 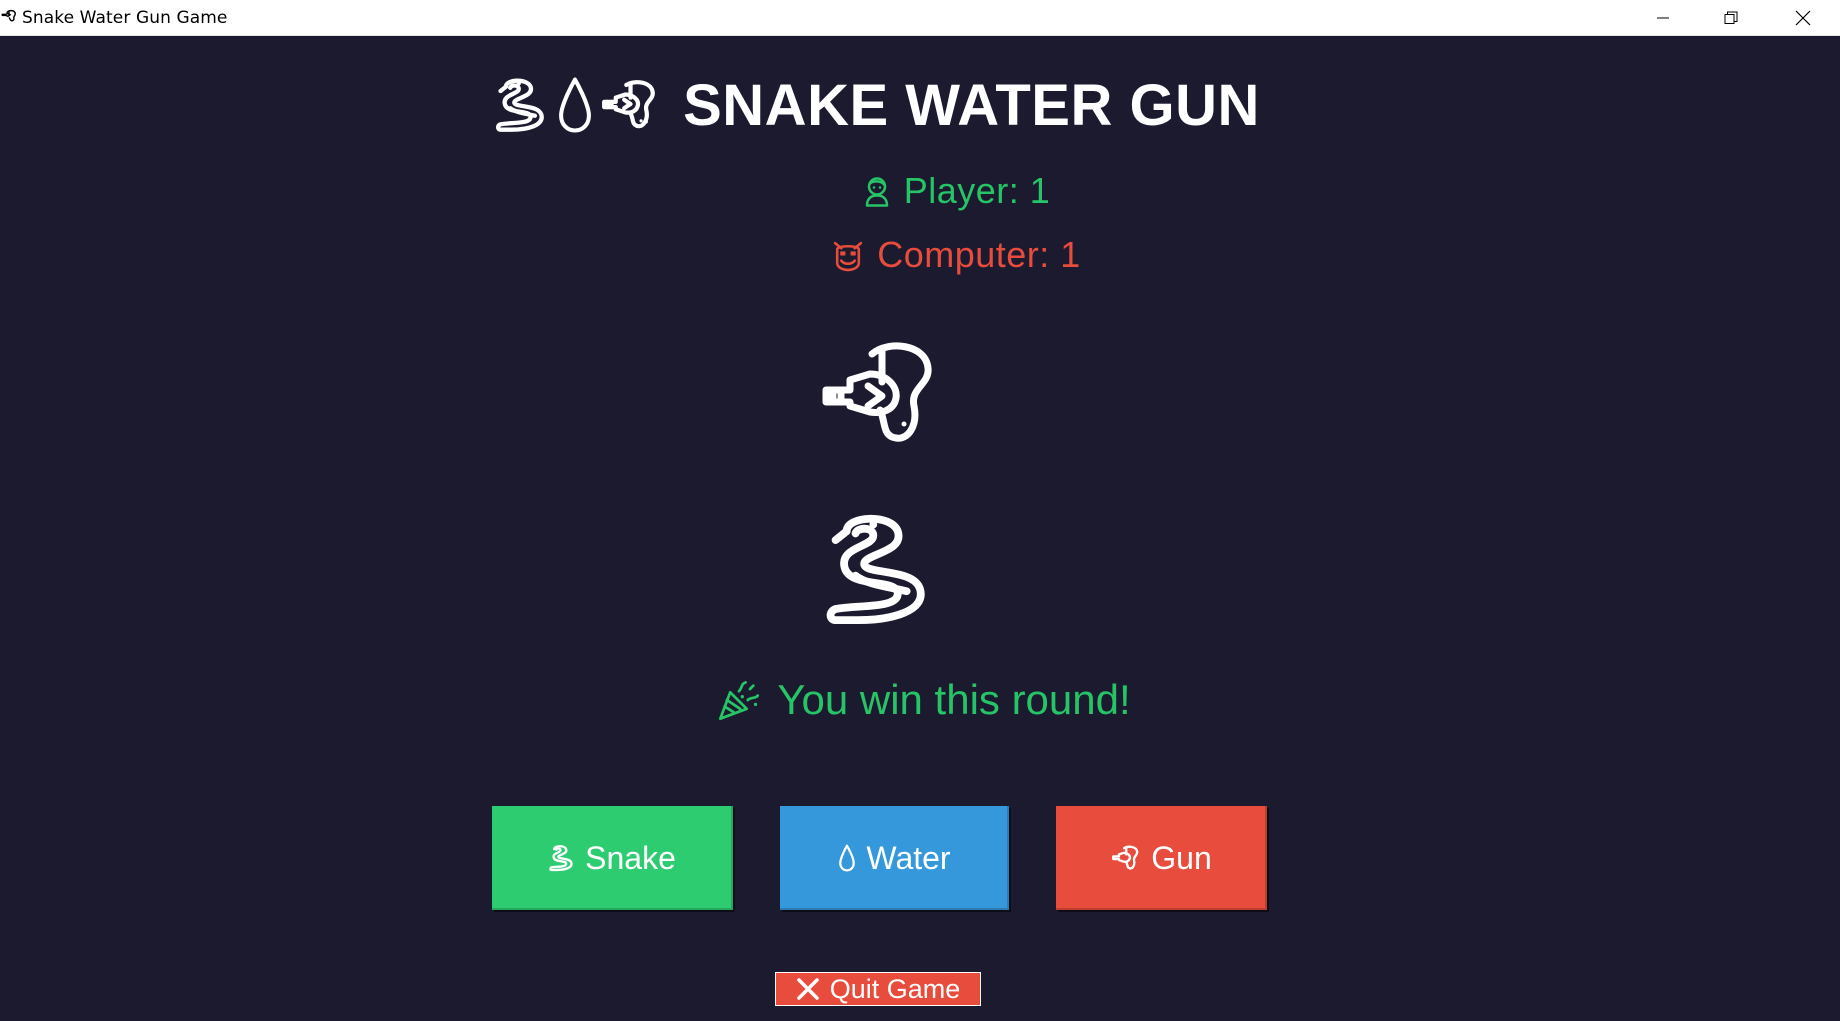 I want to click on game-title: SNAKE WATER GUN, so click(x=971, y=105).